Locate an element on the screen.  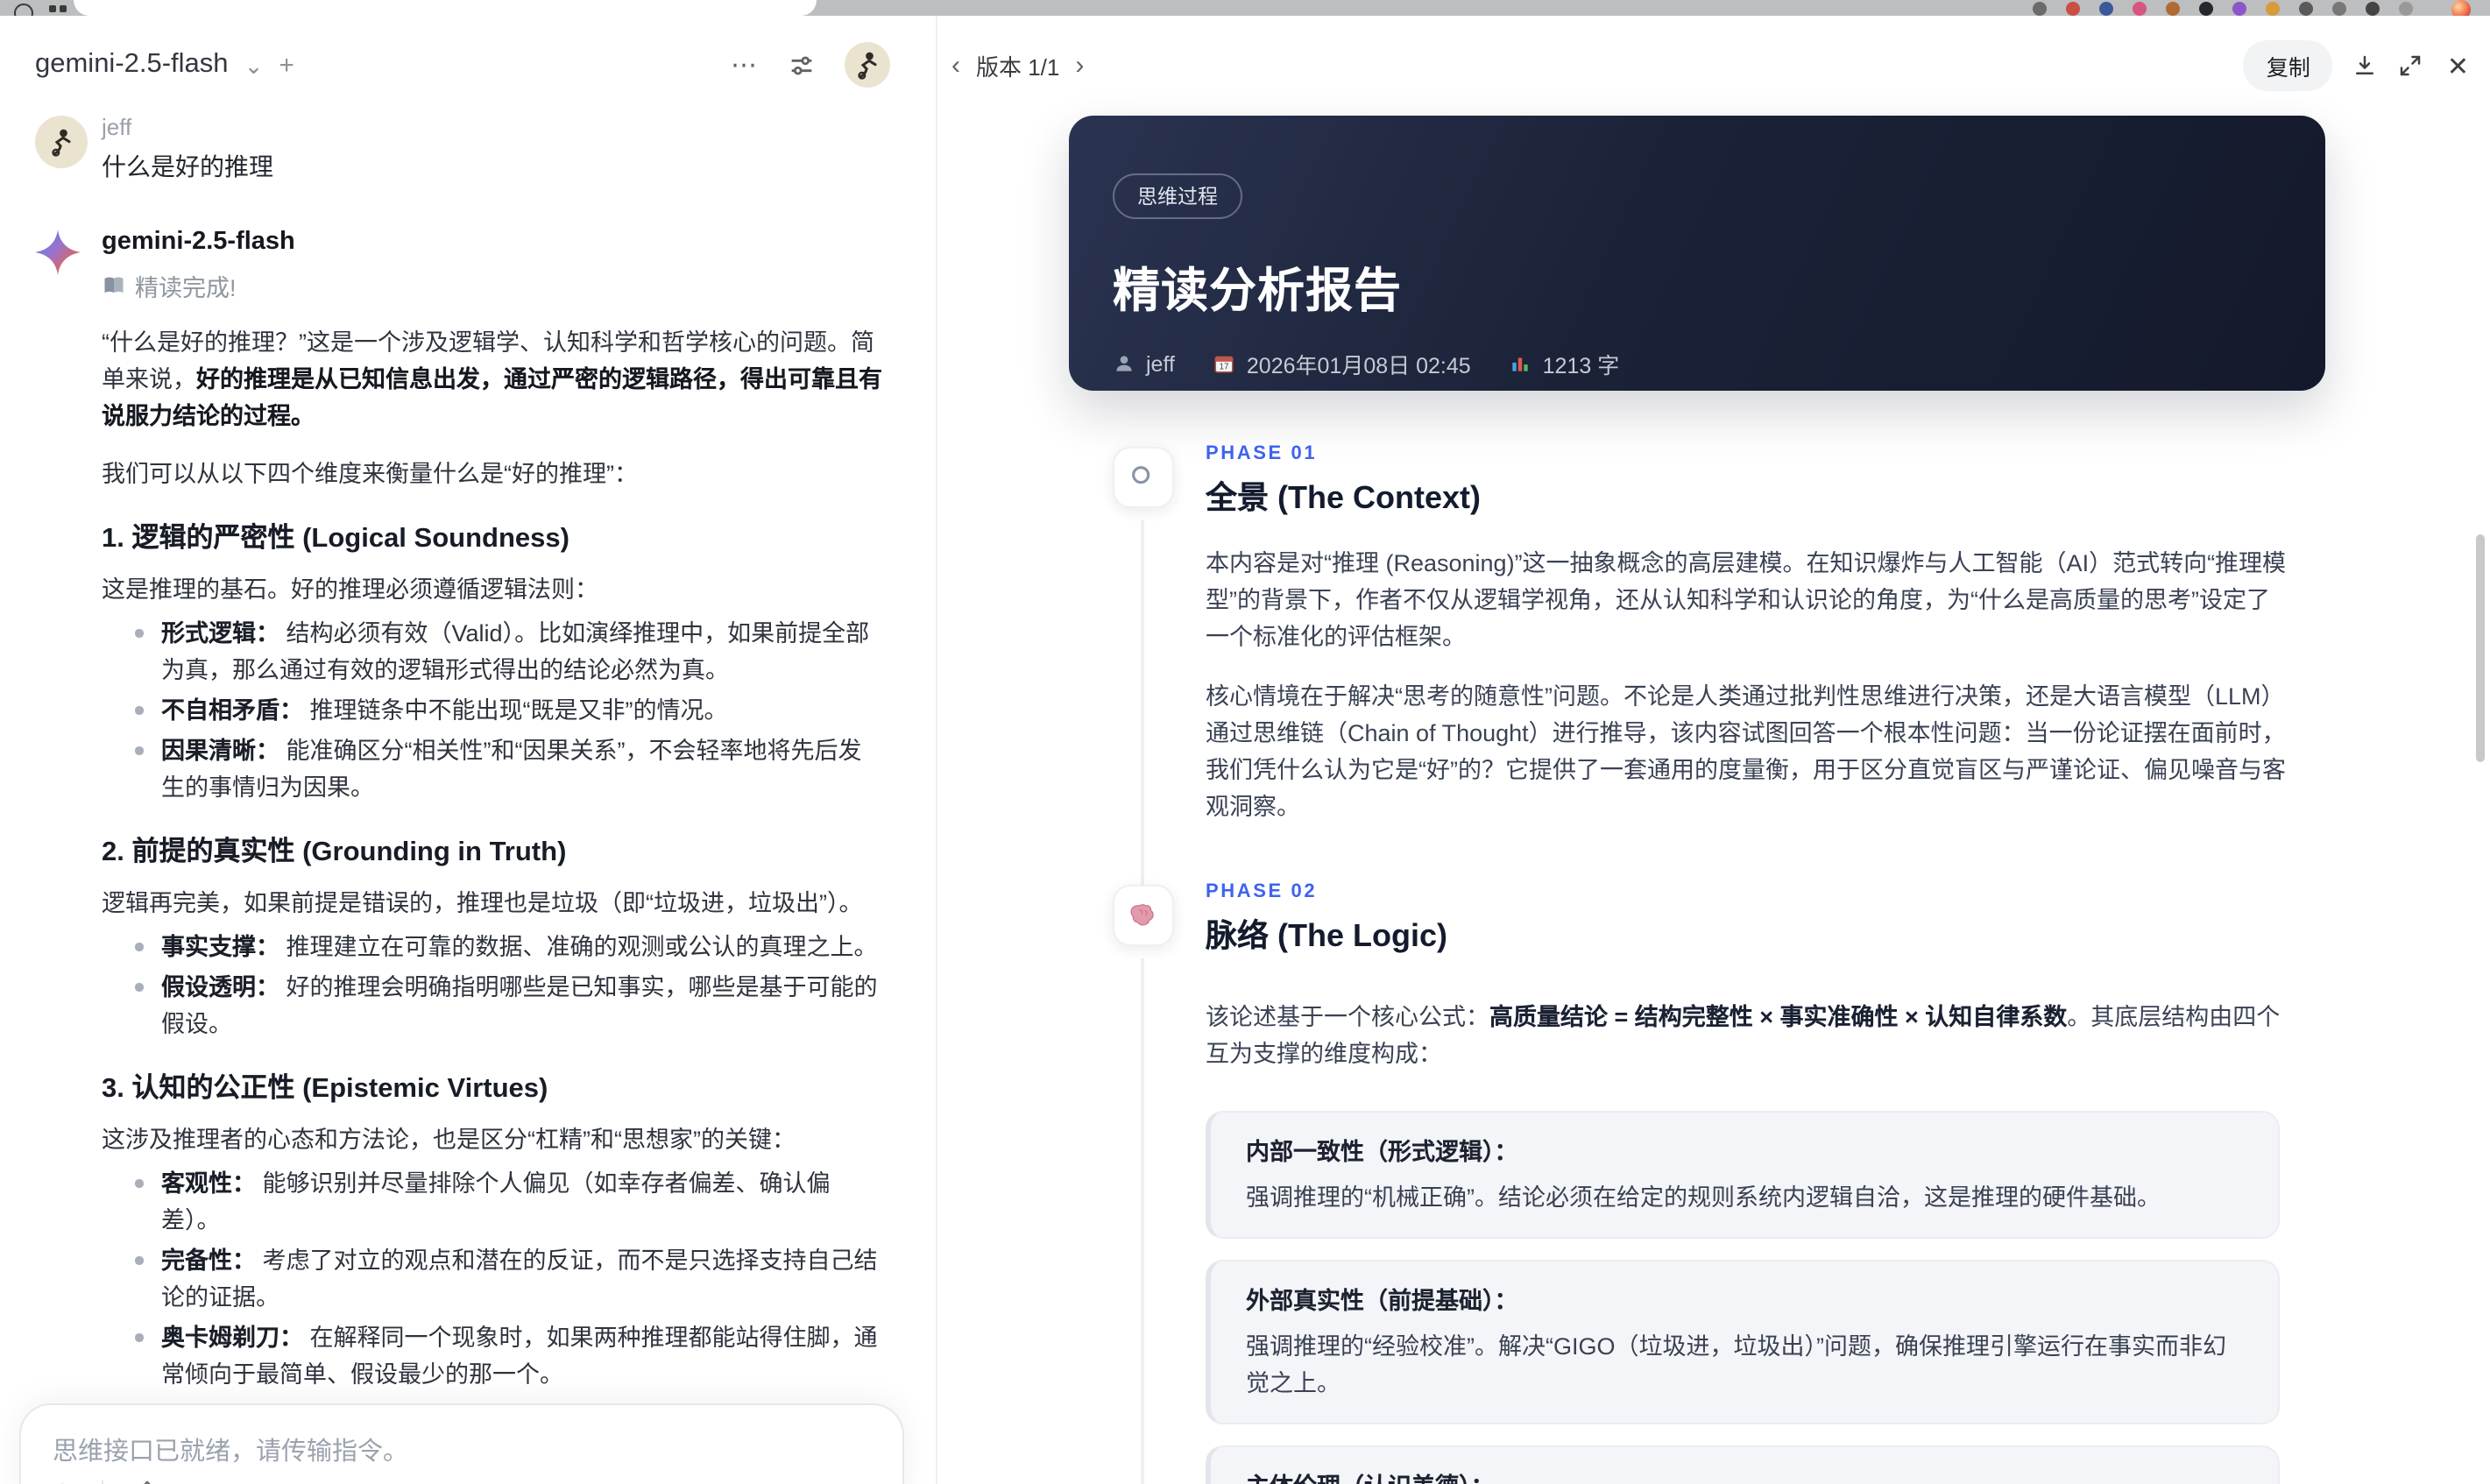
gemini-star-icon is located at coordinates (58, 252).